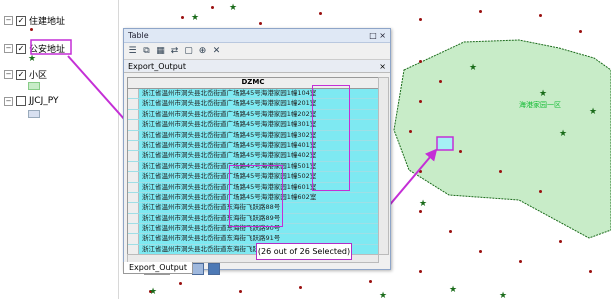 This screenshot has height=299, width=611. I want to click on toc-layer-residence: − ✓ 住建地址, so click(34, 20).